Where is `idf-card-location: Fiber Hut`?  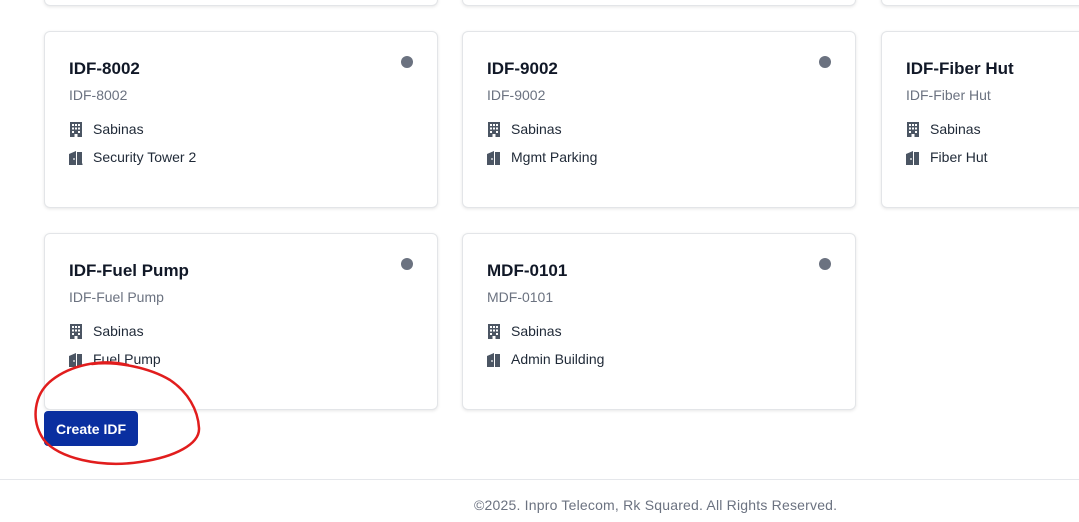 idf-card-location: Fiber Hut is located at coordinates (947, 157).